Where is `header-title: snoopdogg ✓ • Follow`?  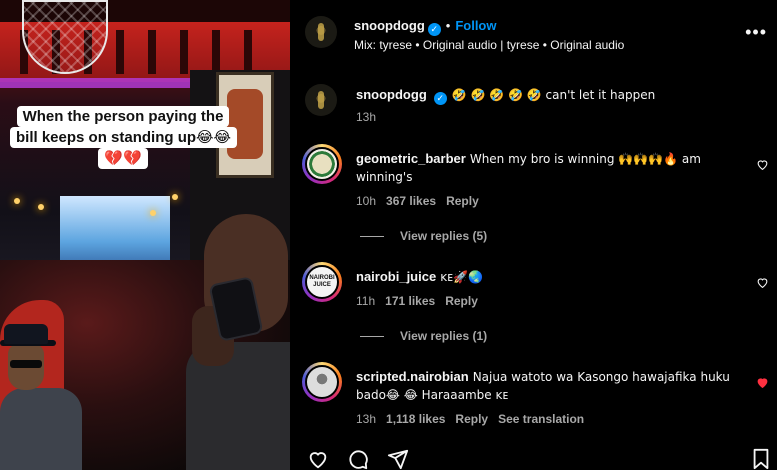
header-title: snoopdogg ✓ • Follow is located at coordinates (425, 26).